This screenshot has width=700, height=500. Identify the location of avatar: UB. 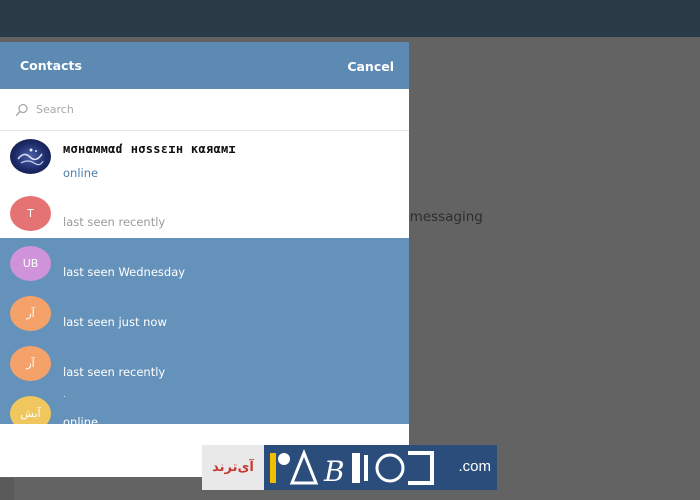
(30, 263).